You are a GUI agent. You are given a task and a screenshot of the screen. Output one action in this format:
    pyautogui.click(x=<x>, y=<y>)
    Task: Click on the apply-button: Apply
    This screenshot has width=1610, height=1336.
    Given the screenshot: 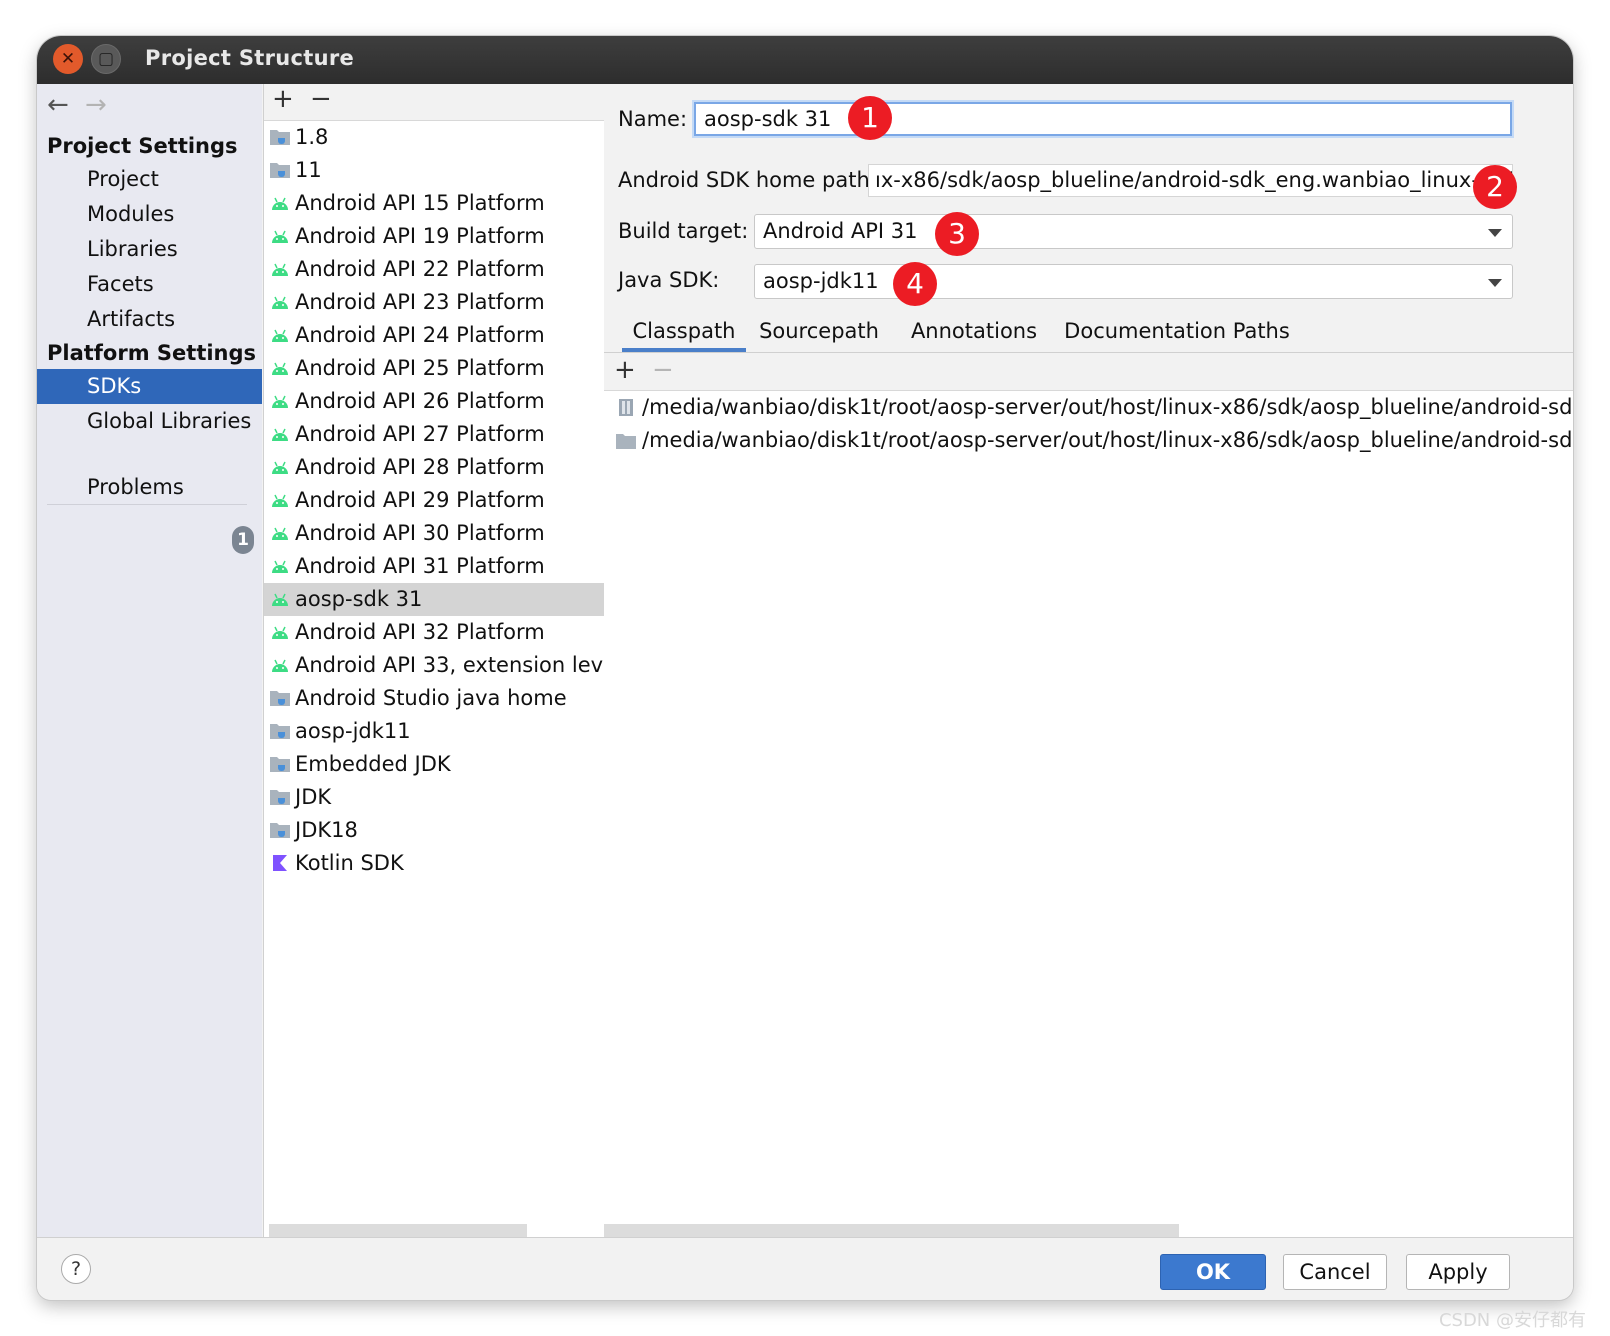 What is the action you would take?
    pyautogui.click(x=1458, y=1272)
    